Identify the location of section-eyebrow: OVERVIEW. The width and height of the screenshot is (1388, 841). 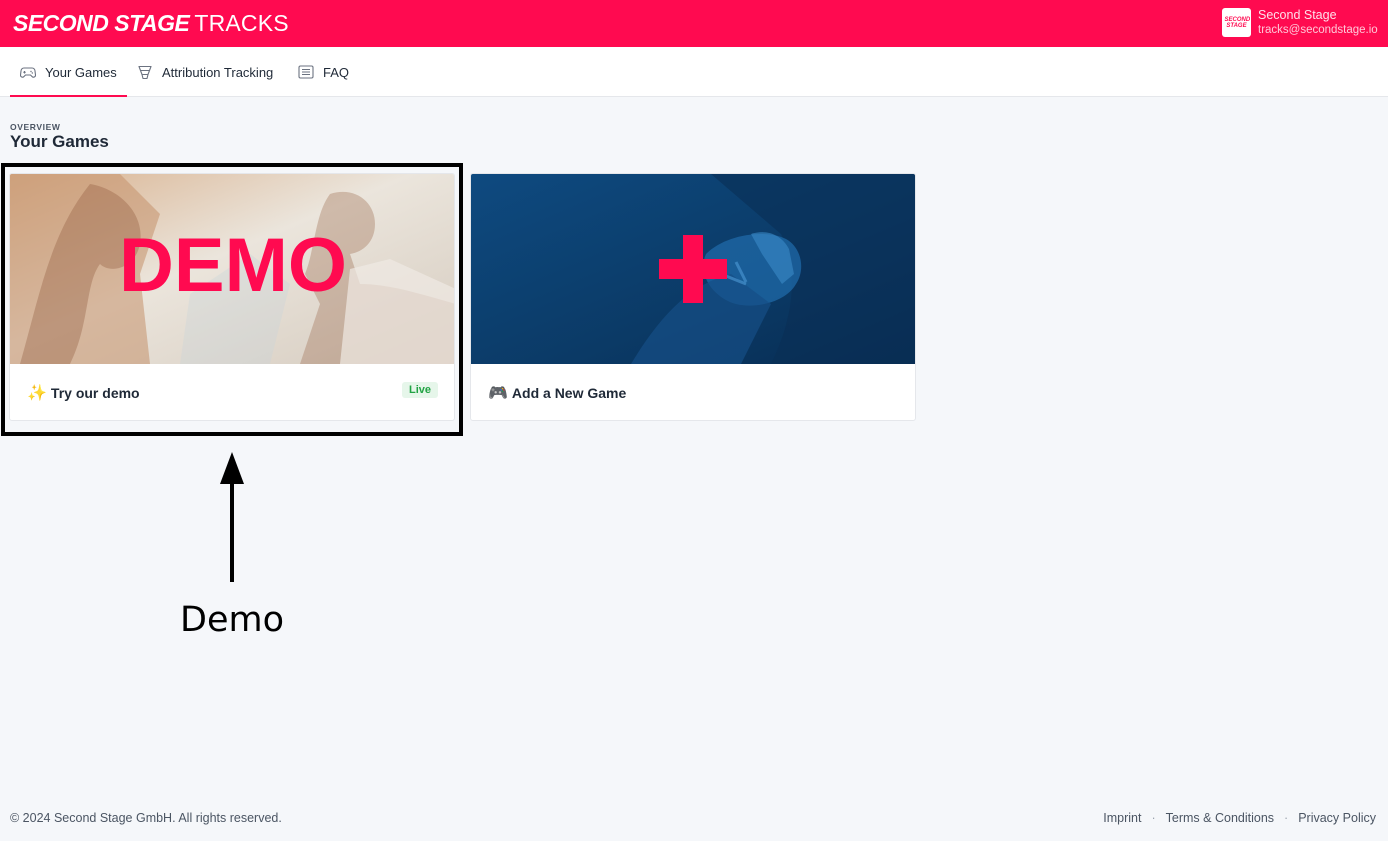
(35, 127).